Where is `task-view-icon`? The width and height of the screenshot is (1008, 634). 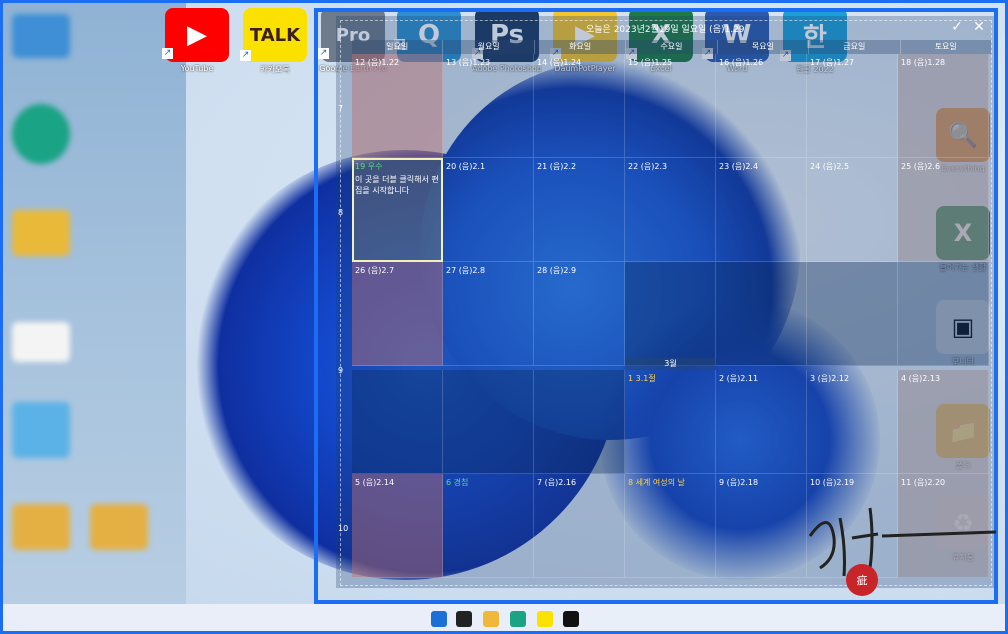
task-view-icon is located at coordinates (464, 619).